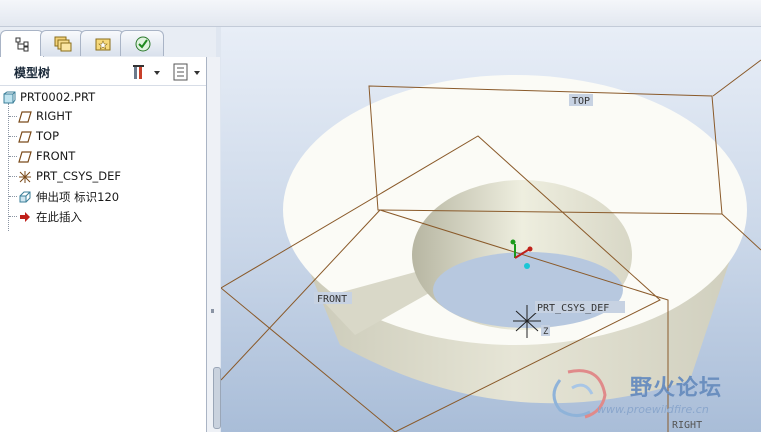 This screenshot has width=761, height=432. I want to click on tab-folder-browser, so click(62, 43).